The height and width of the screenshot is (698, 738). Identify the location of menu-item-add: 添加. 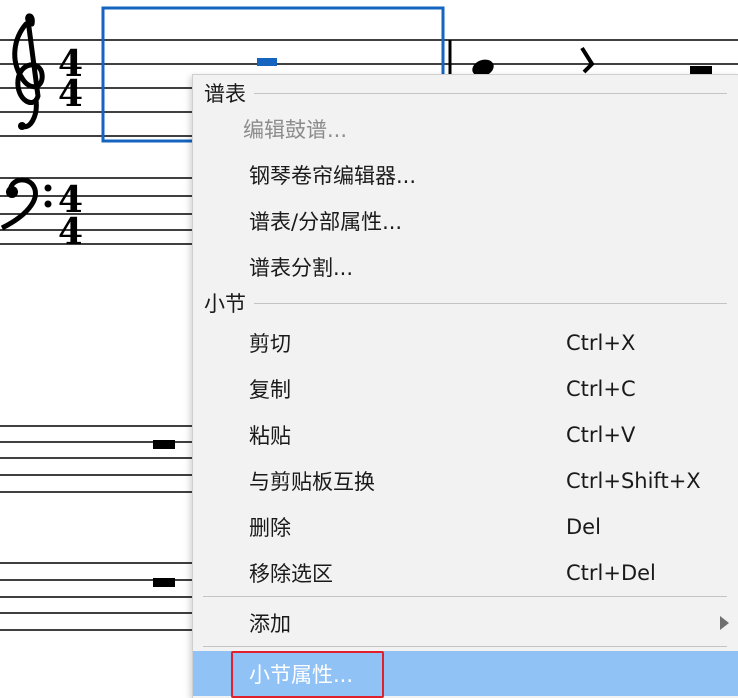
(465, 623).